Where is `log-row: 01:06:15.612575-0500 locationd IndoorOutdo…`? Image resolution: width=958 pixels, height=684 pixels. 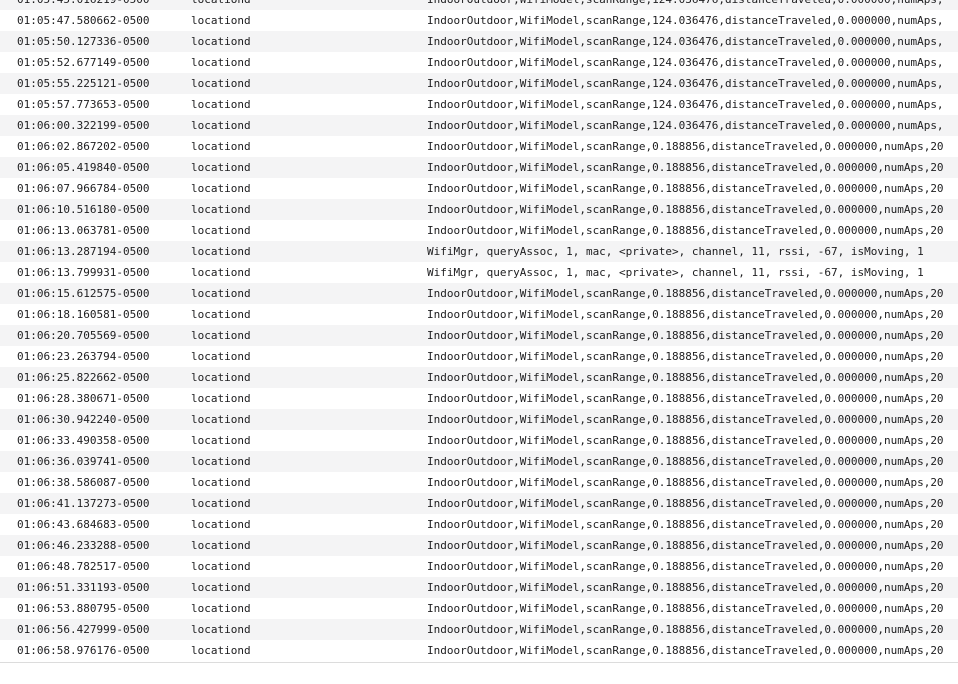
log-row: 01:06:15.612575-0500 locationd IndoorOutdo… is located at coordinates (479, 293).